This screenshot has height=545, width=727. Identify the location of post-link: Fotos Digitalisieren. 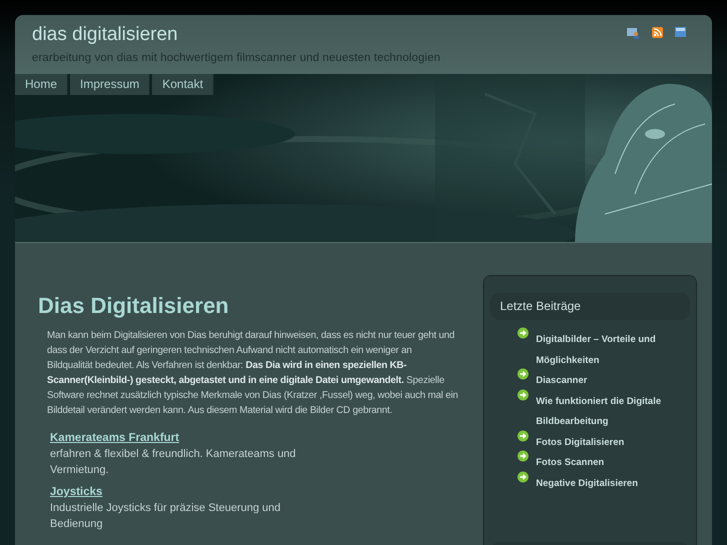
(603, 442).